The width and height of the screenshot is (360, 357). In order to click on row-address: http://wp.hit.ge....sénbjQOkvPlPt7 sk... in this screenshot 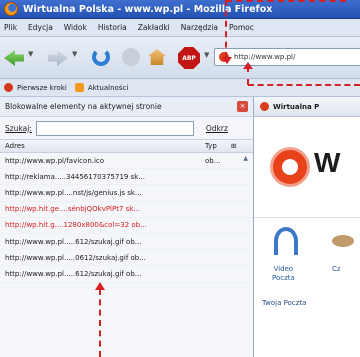, I will do `click(73, 209)`.